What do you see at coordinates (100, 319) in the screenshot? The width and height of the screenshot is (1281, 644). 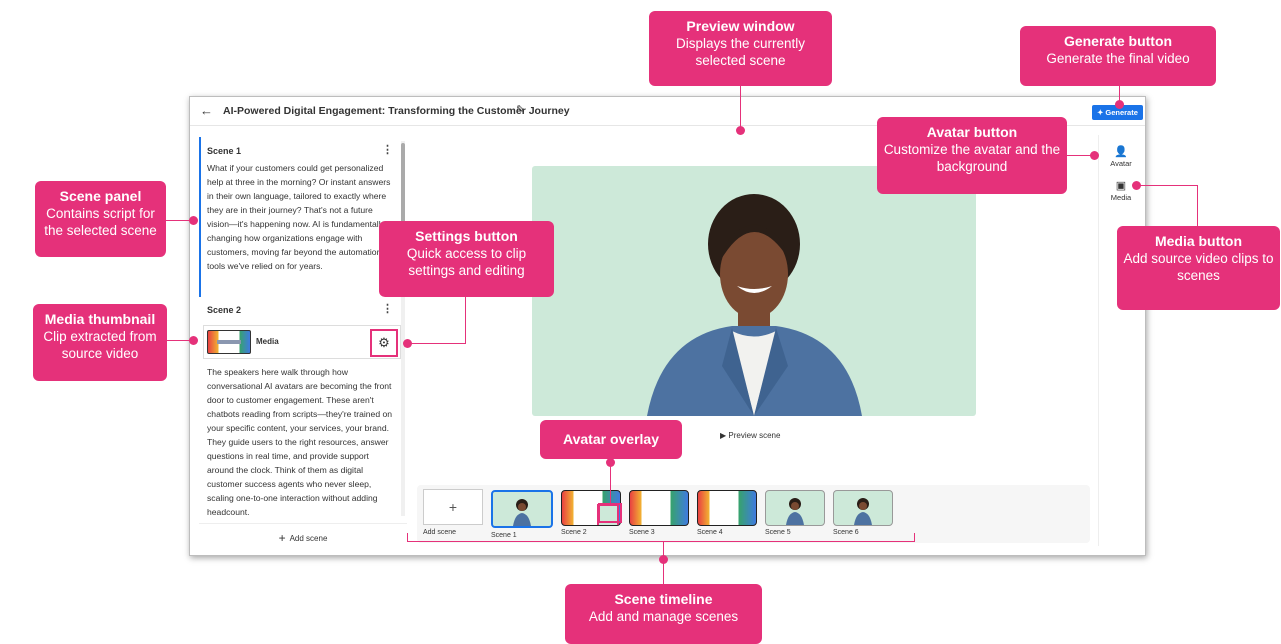 I see `callout-title: Media thumbnail` at bounding box center [100, 319].